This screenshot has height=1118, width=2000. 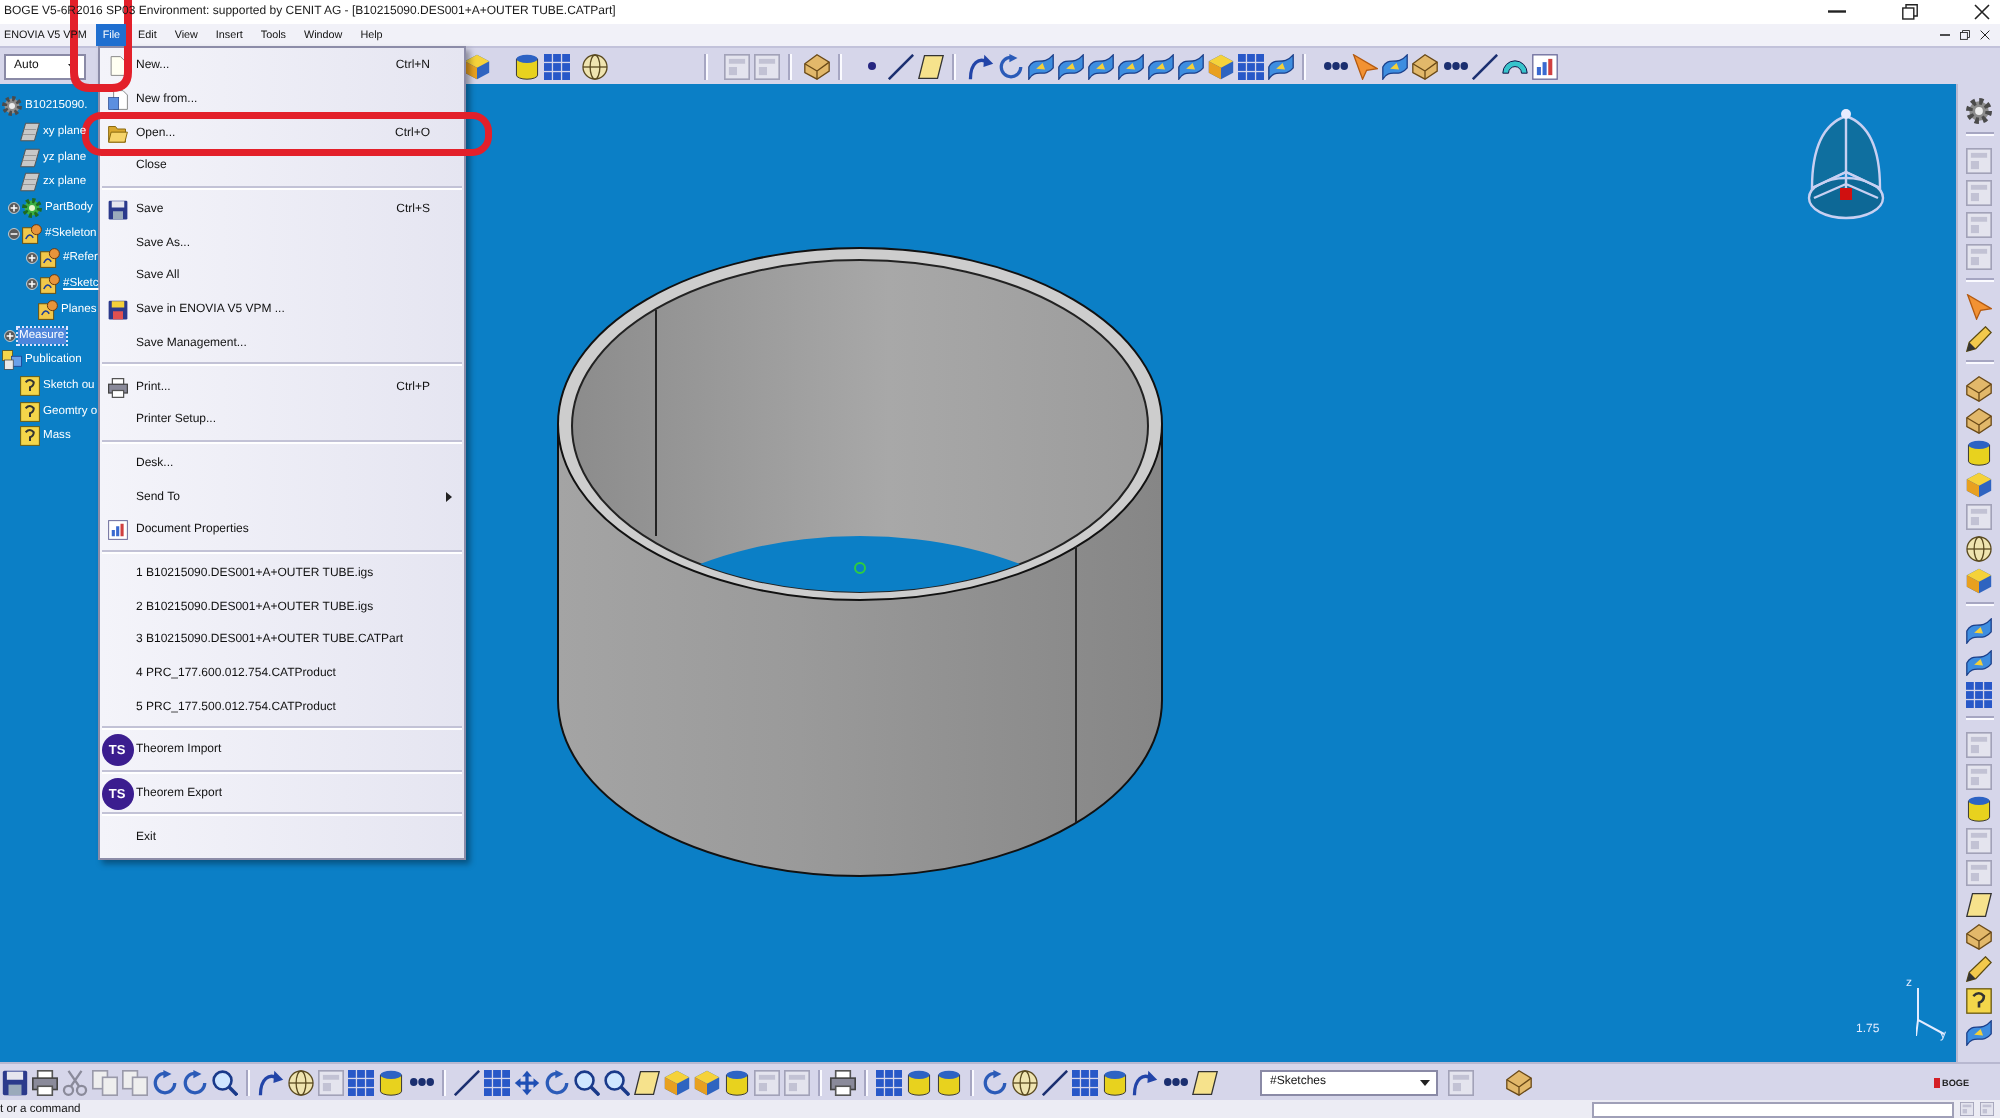 I want to click on collapse-icon, so click(x=13, y=233).